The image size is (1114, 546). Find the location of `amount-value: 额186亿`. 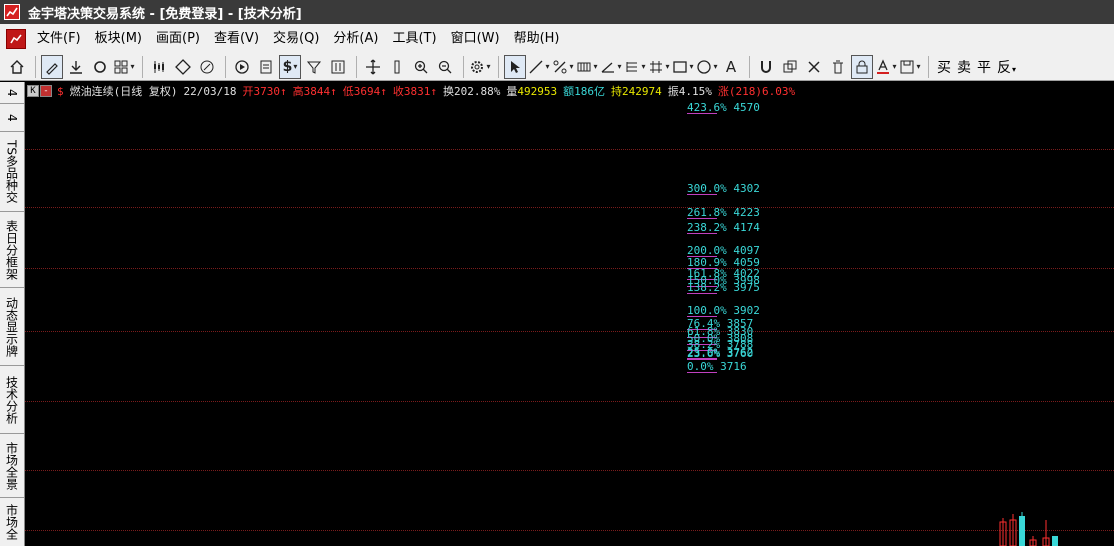

amount-value: 额186亿 is located at coordinates (584, 91).